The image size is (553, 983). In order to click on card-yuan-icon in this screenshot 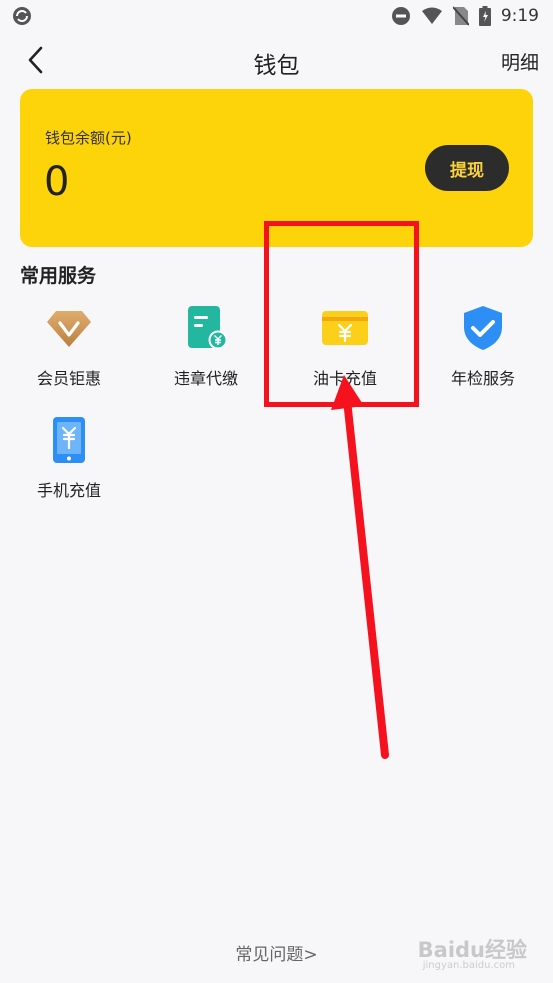, I will do `click(345, 328)`.